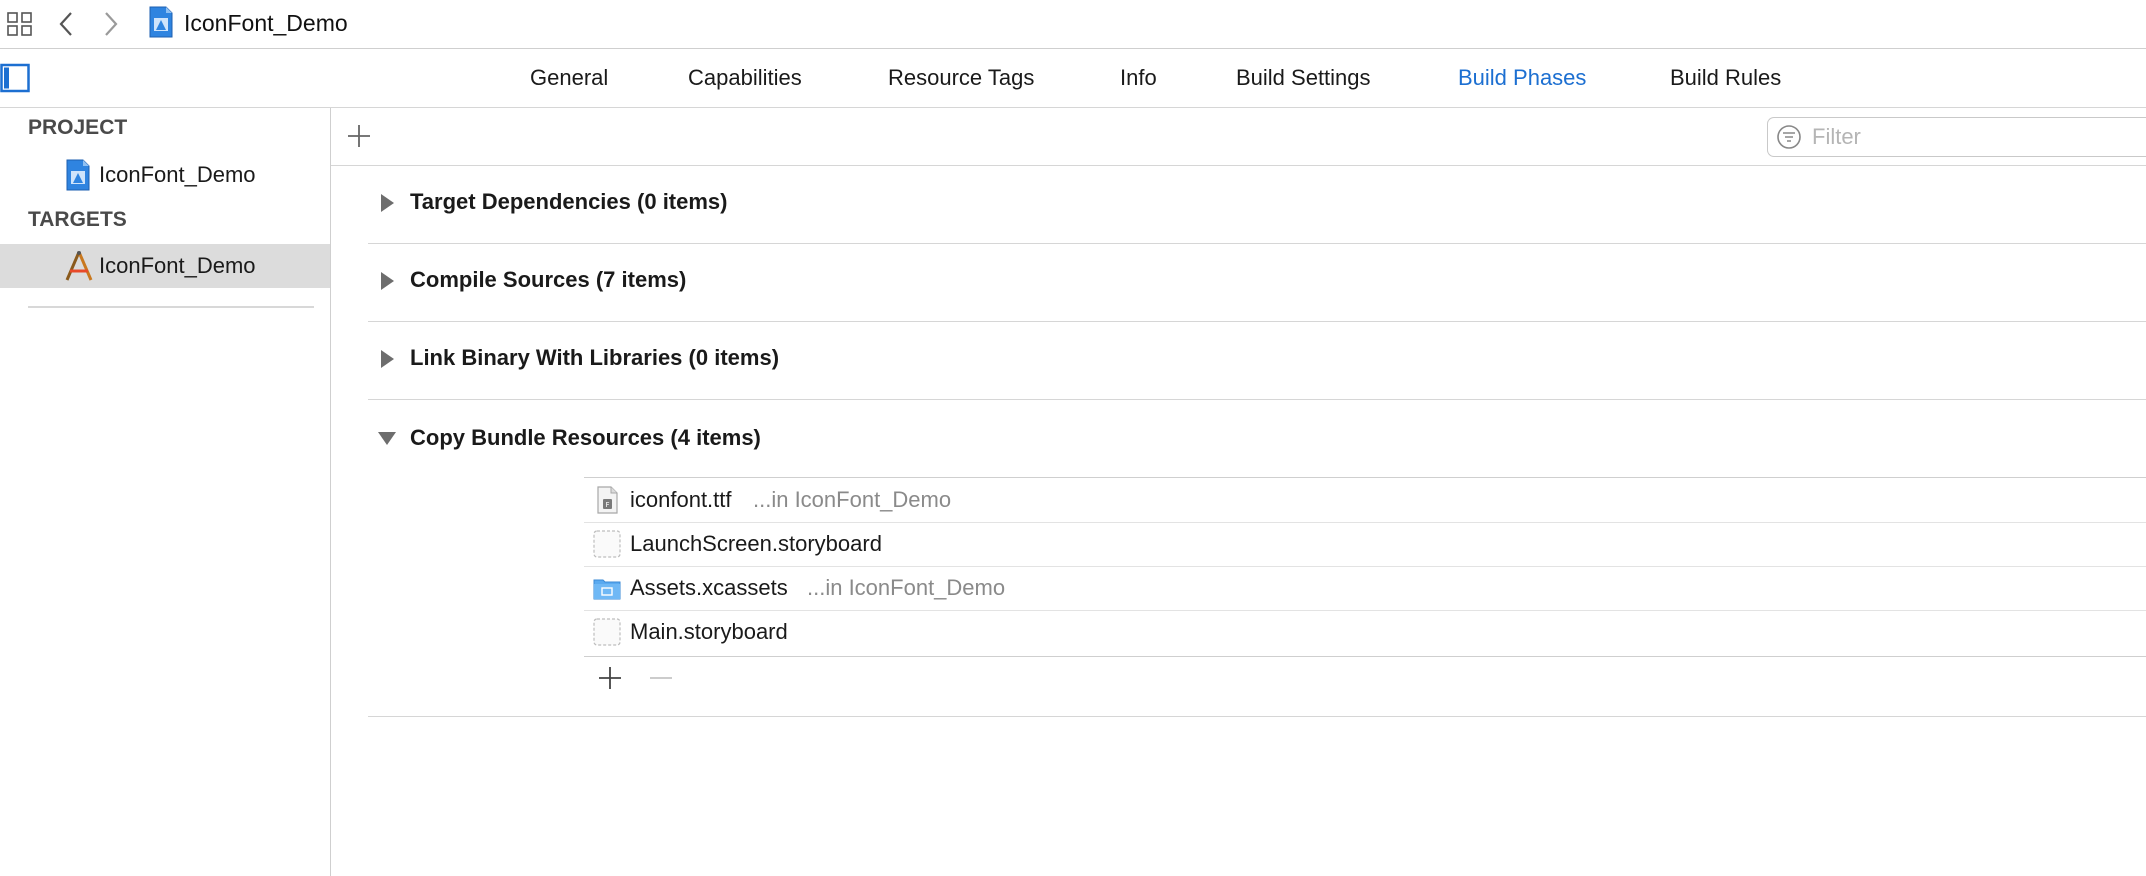 The image size is (2146, 876). I want to click on phase-link-binary-with-libraries: Link Binary With Libraries (0 items), so click(1257, 360).